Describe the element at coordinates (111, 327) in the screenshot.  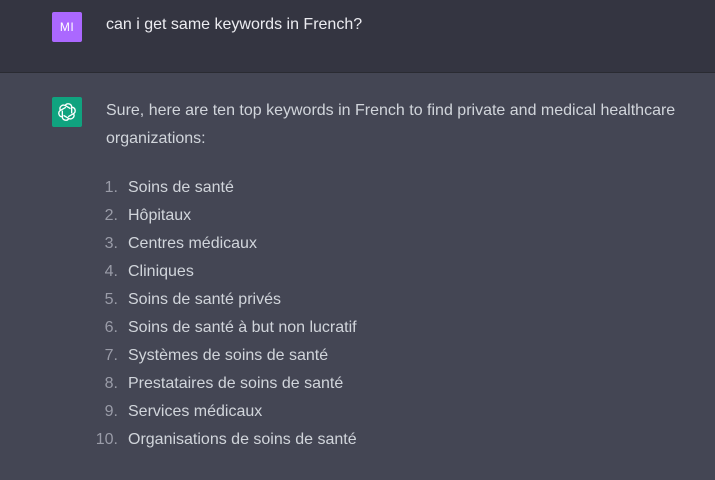
I see `list-item-number: 6.` at that location.